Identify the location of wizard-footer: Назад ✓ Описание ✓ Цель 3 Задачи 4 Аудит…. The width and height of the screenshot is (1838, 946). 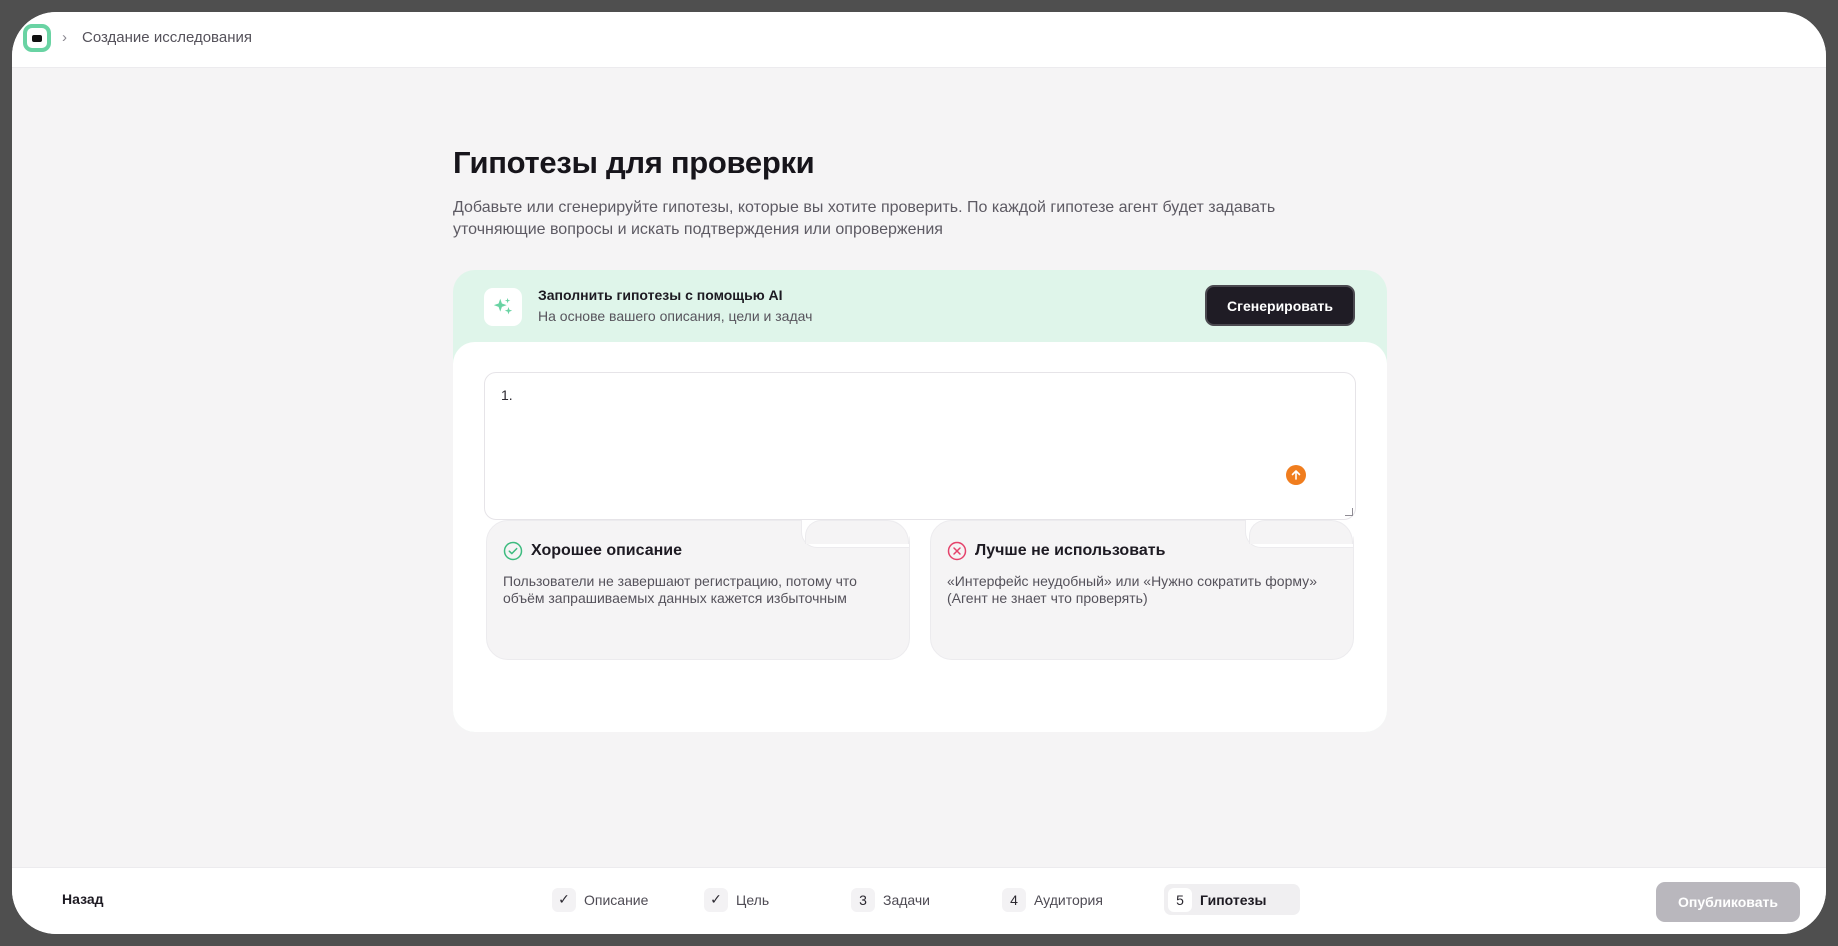
(919, 900).